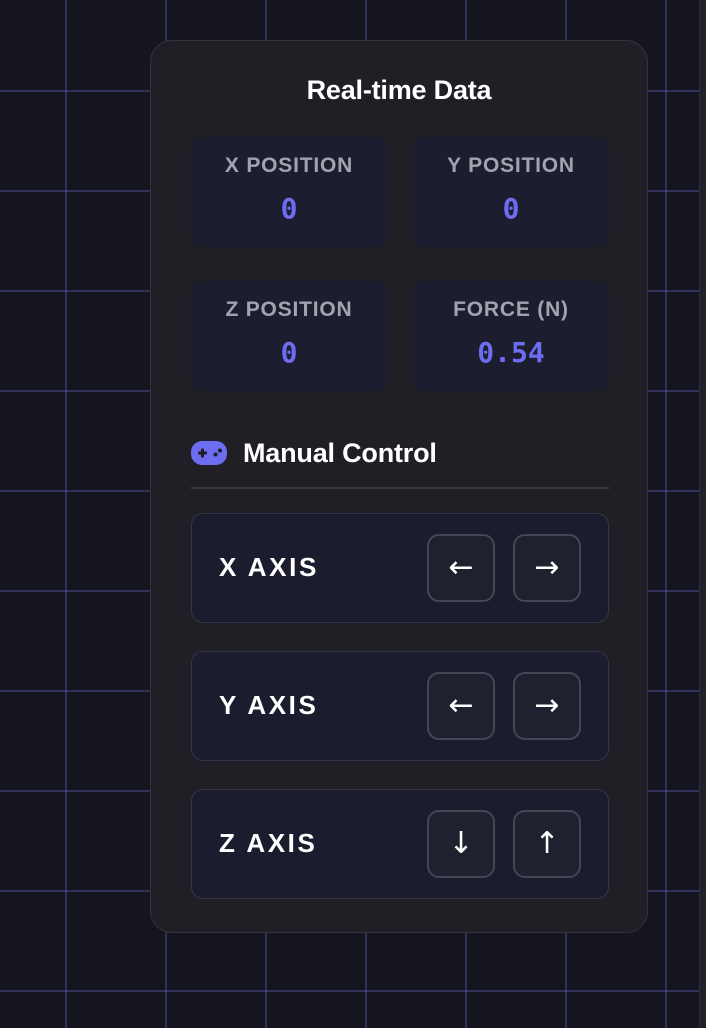 This screenshot has height=1028, width=706. I want to click on stat-card-x-position: X POSITION 0, so click(289, 192).